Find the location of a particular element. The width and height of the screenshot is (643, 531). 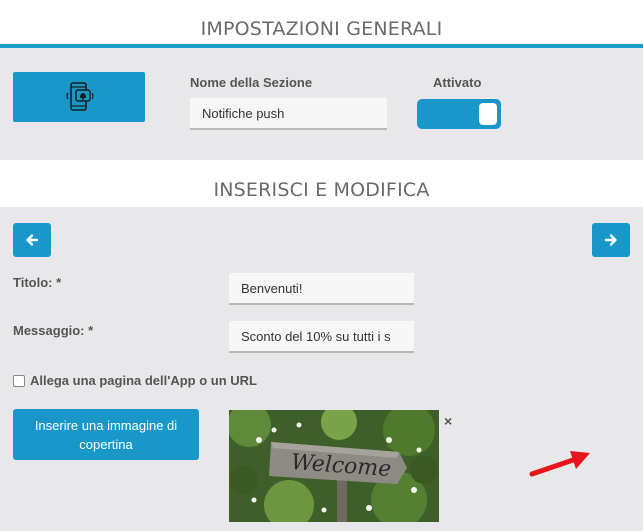

arrow-right-icon is located at coordinates (610, 240).